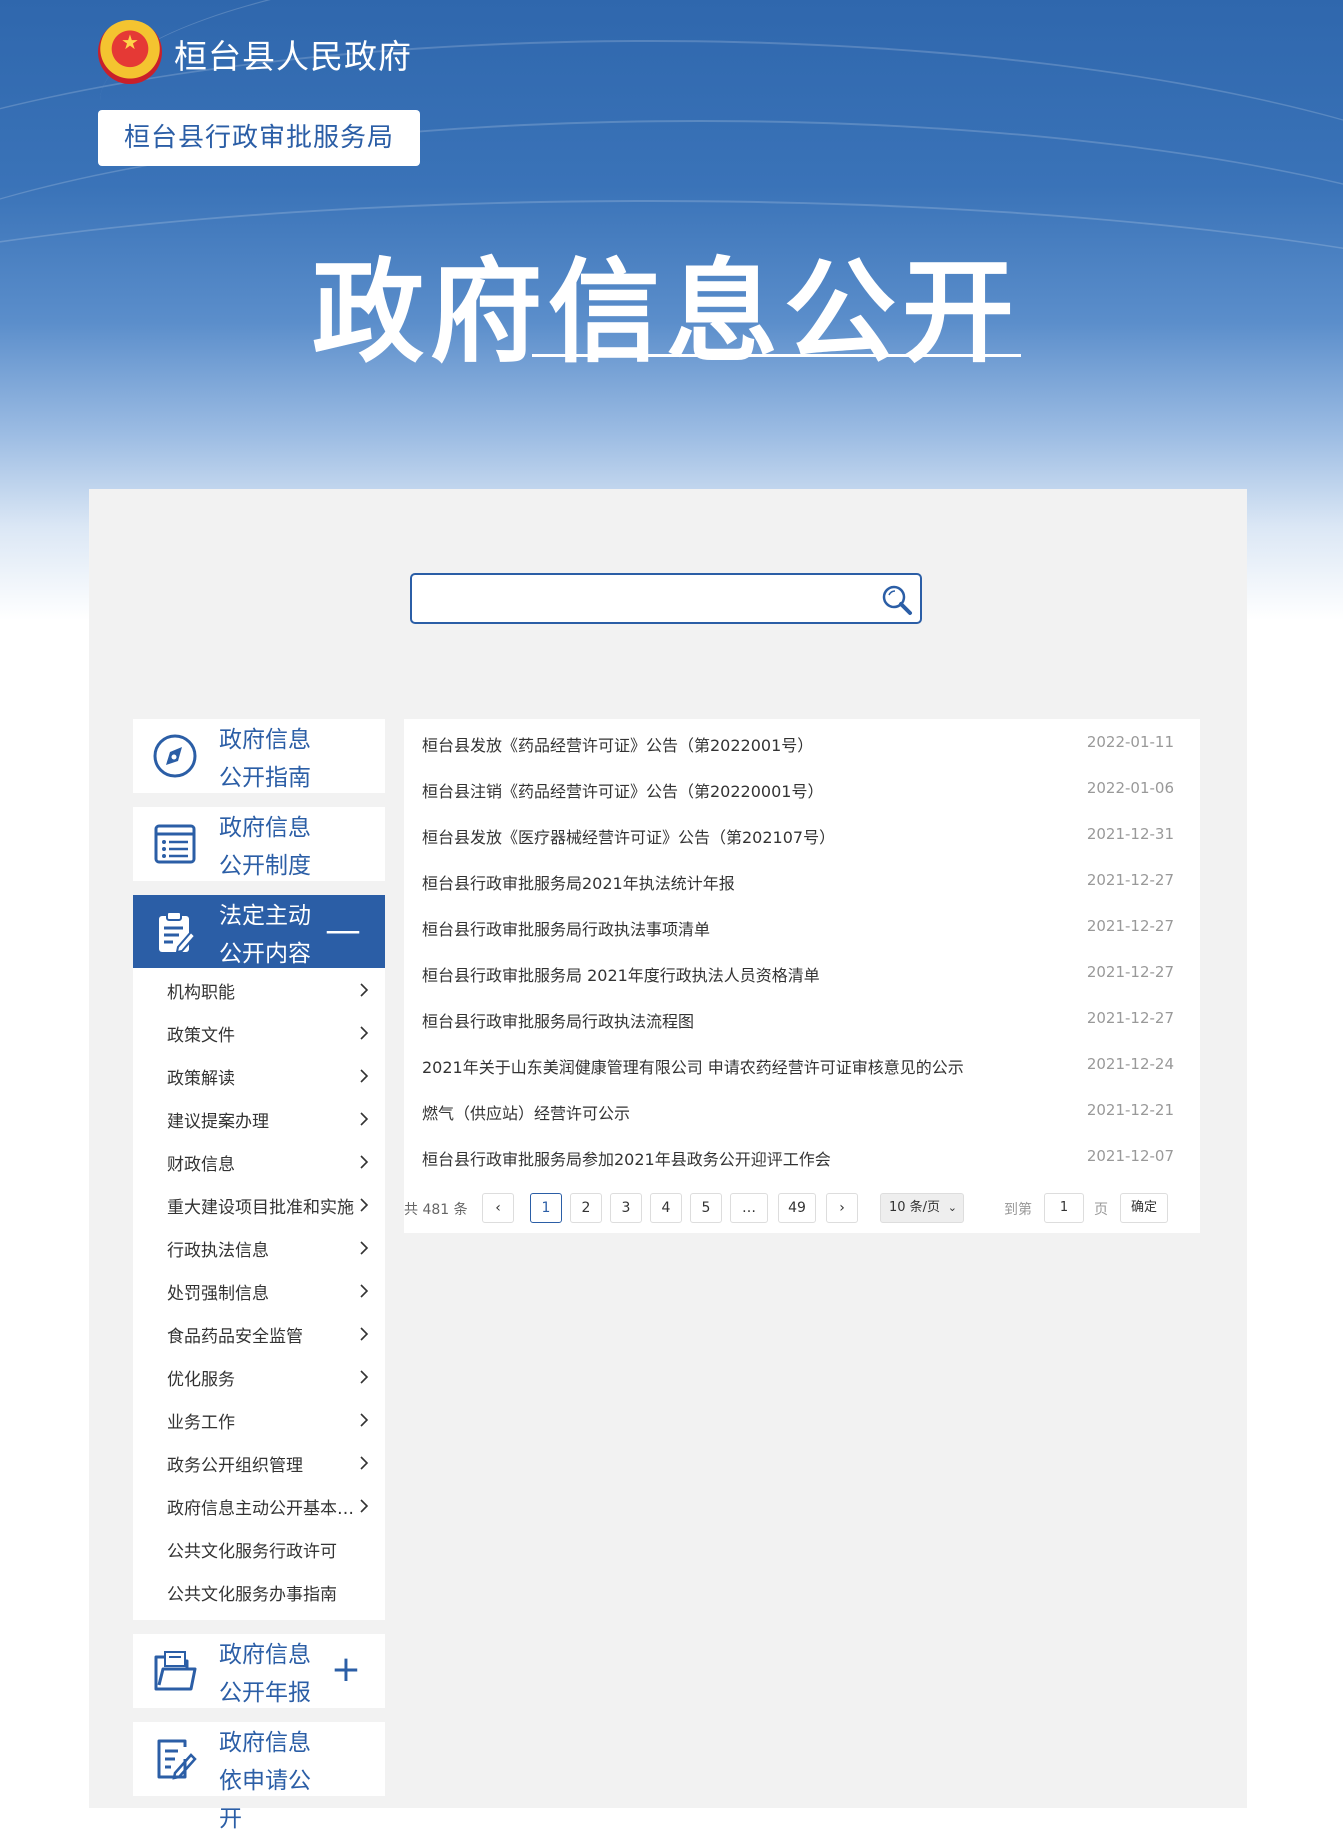 The image size is (1343, 1838). I want to click on page-number-button: 1, so click(546, 1208).